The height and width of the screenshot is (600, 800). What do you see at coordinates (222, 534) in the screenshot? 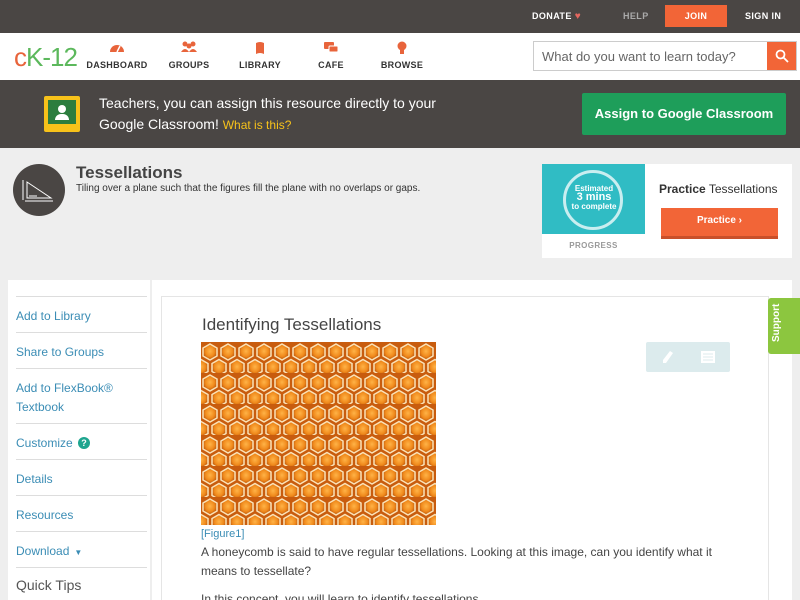
I see `figure-caption-link: [Figure1]` at bounding box center [222, 534].